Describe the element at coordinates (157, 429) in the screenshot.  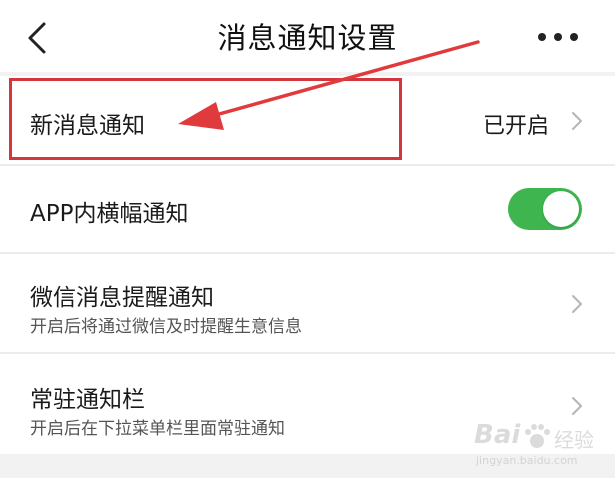
I see `persistent-notification-bar-description: 开启后在下拉菜单栏里面常驻通知` at that location.